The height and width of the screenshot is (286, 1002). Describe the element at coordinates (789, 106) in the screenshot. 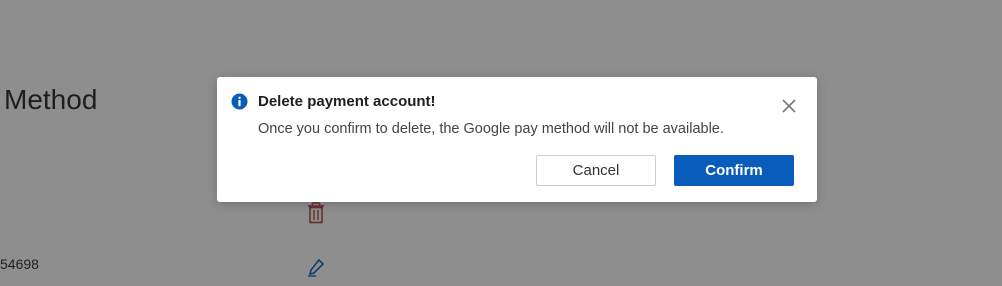

I see `close-icon` at that location.